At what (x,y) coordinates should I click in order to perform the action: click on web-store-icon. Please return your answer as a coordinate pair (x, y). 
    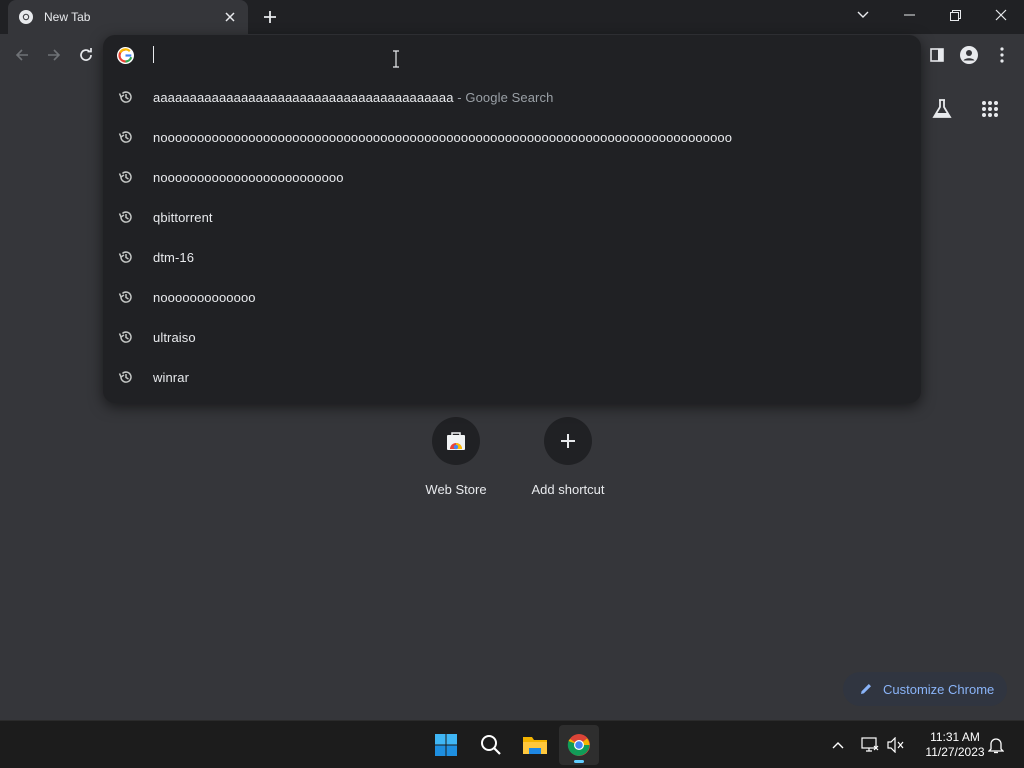
    Looking at the image, I should click on (456, 441).